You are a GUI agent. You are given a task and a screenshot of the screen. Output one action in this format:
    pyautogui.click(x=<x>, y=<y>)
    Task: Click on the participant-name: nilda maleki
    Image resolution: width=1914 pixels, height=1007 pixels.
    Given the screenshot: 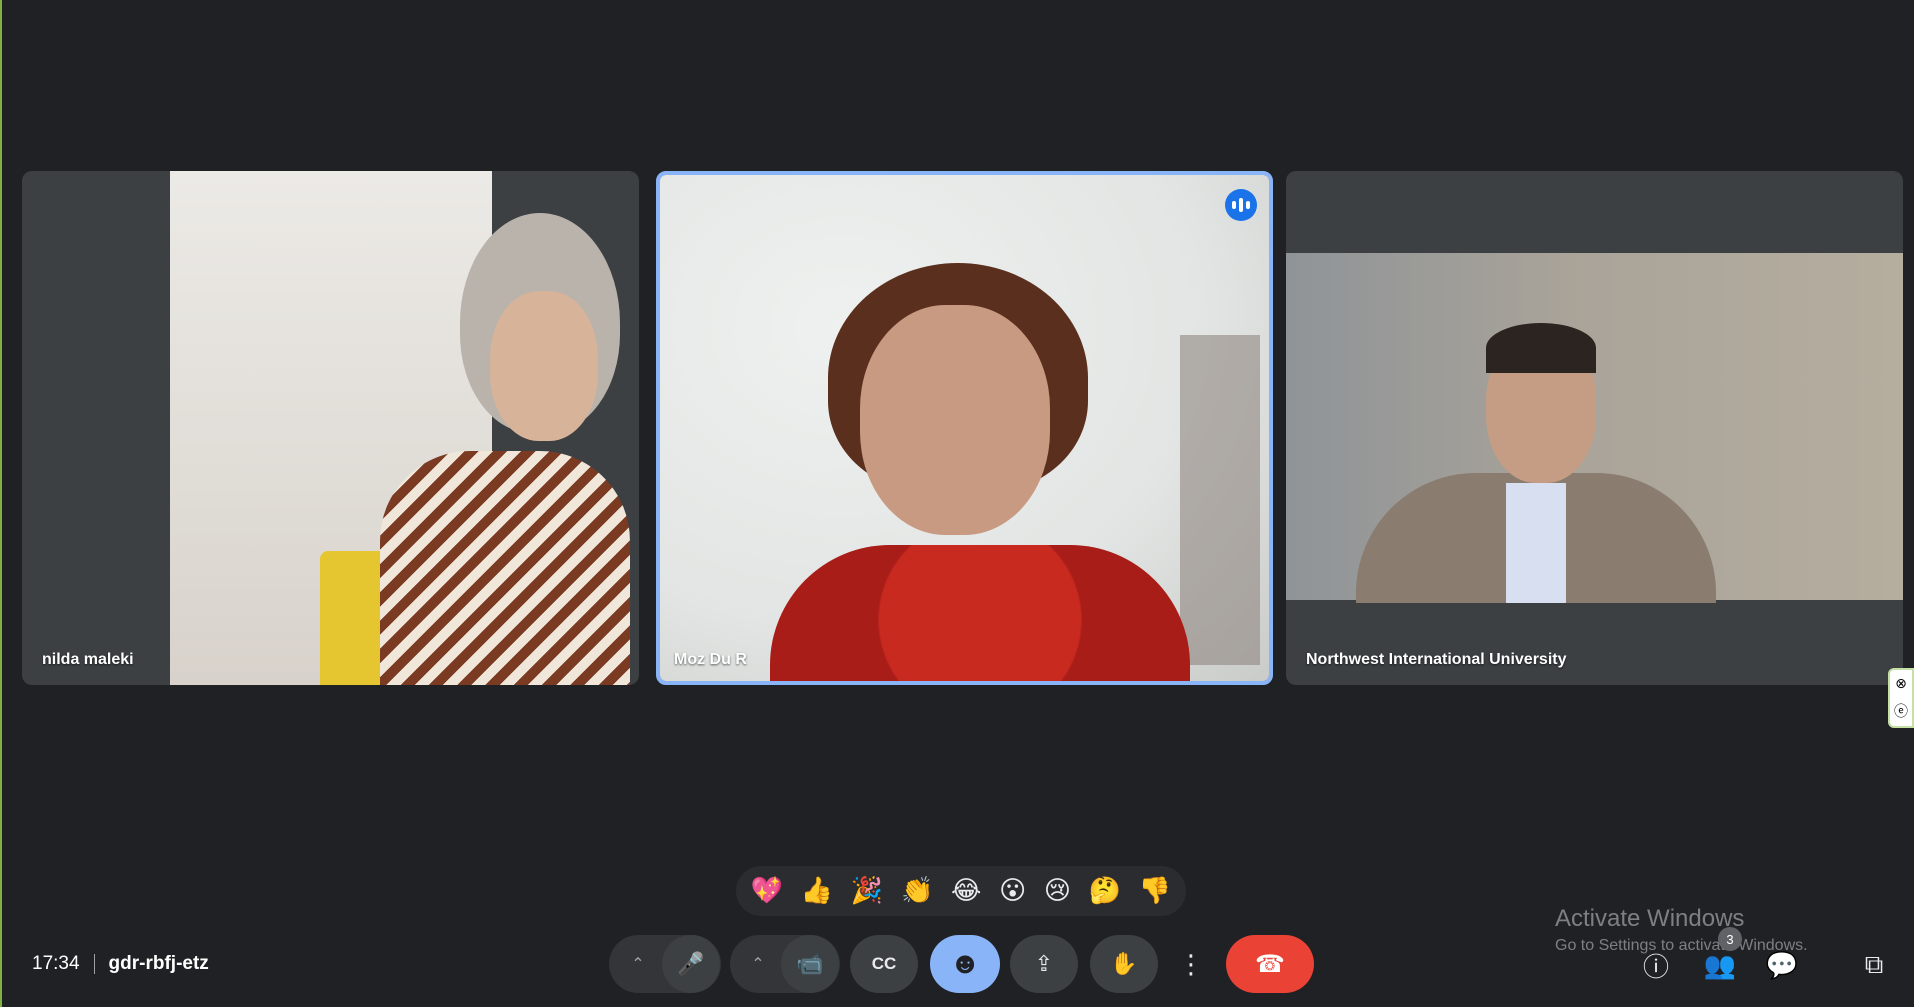 What is the action you would take?
    pyautogui.click(x=88, y=659)
    